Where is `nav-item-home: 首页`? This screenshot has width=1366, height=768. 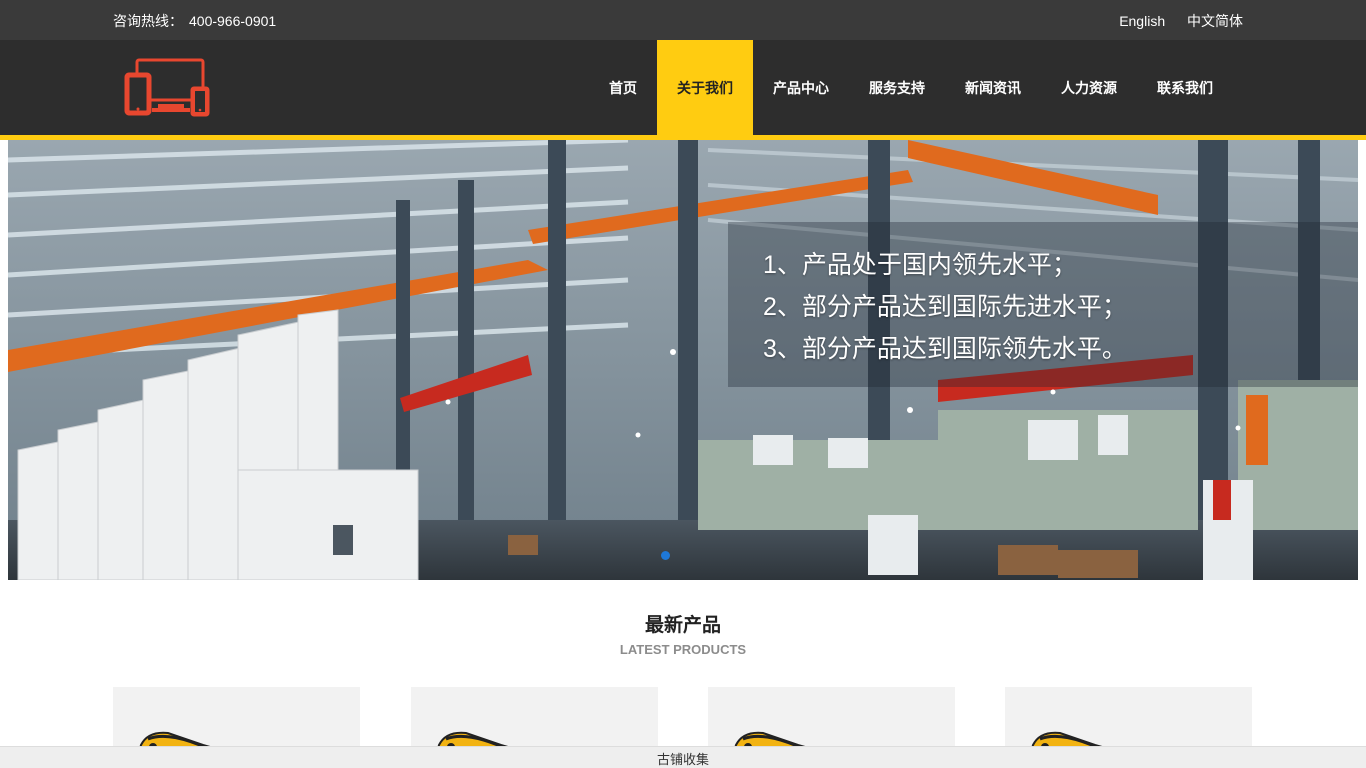
nav-item-home: 首页 is located at coordinates (623, 87).